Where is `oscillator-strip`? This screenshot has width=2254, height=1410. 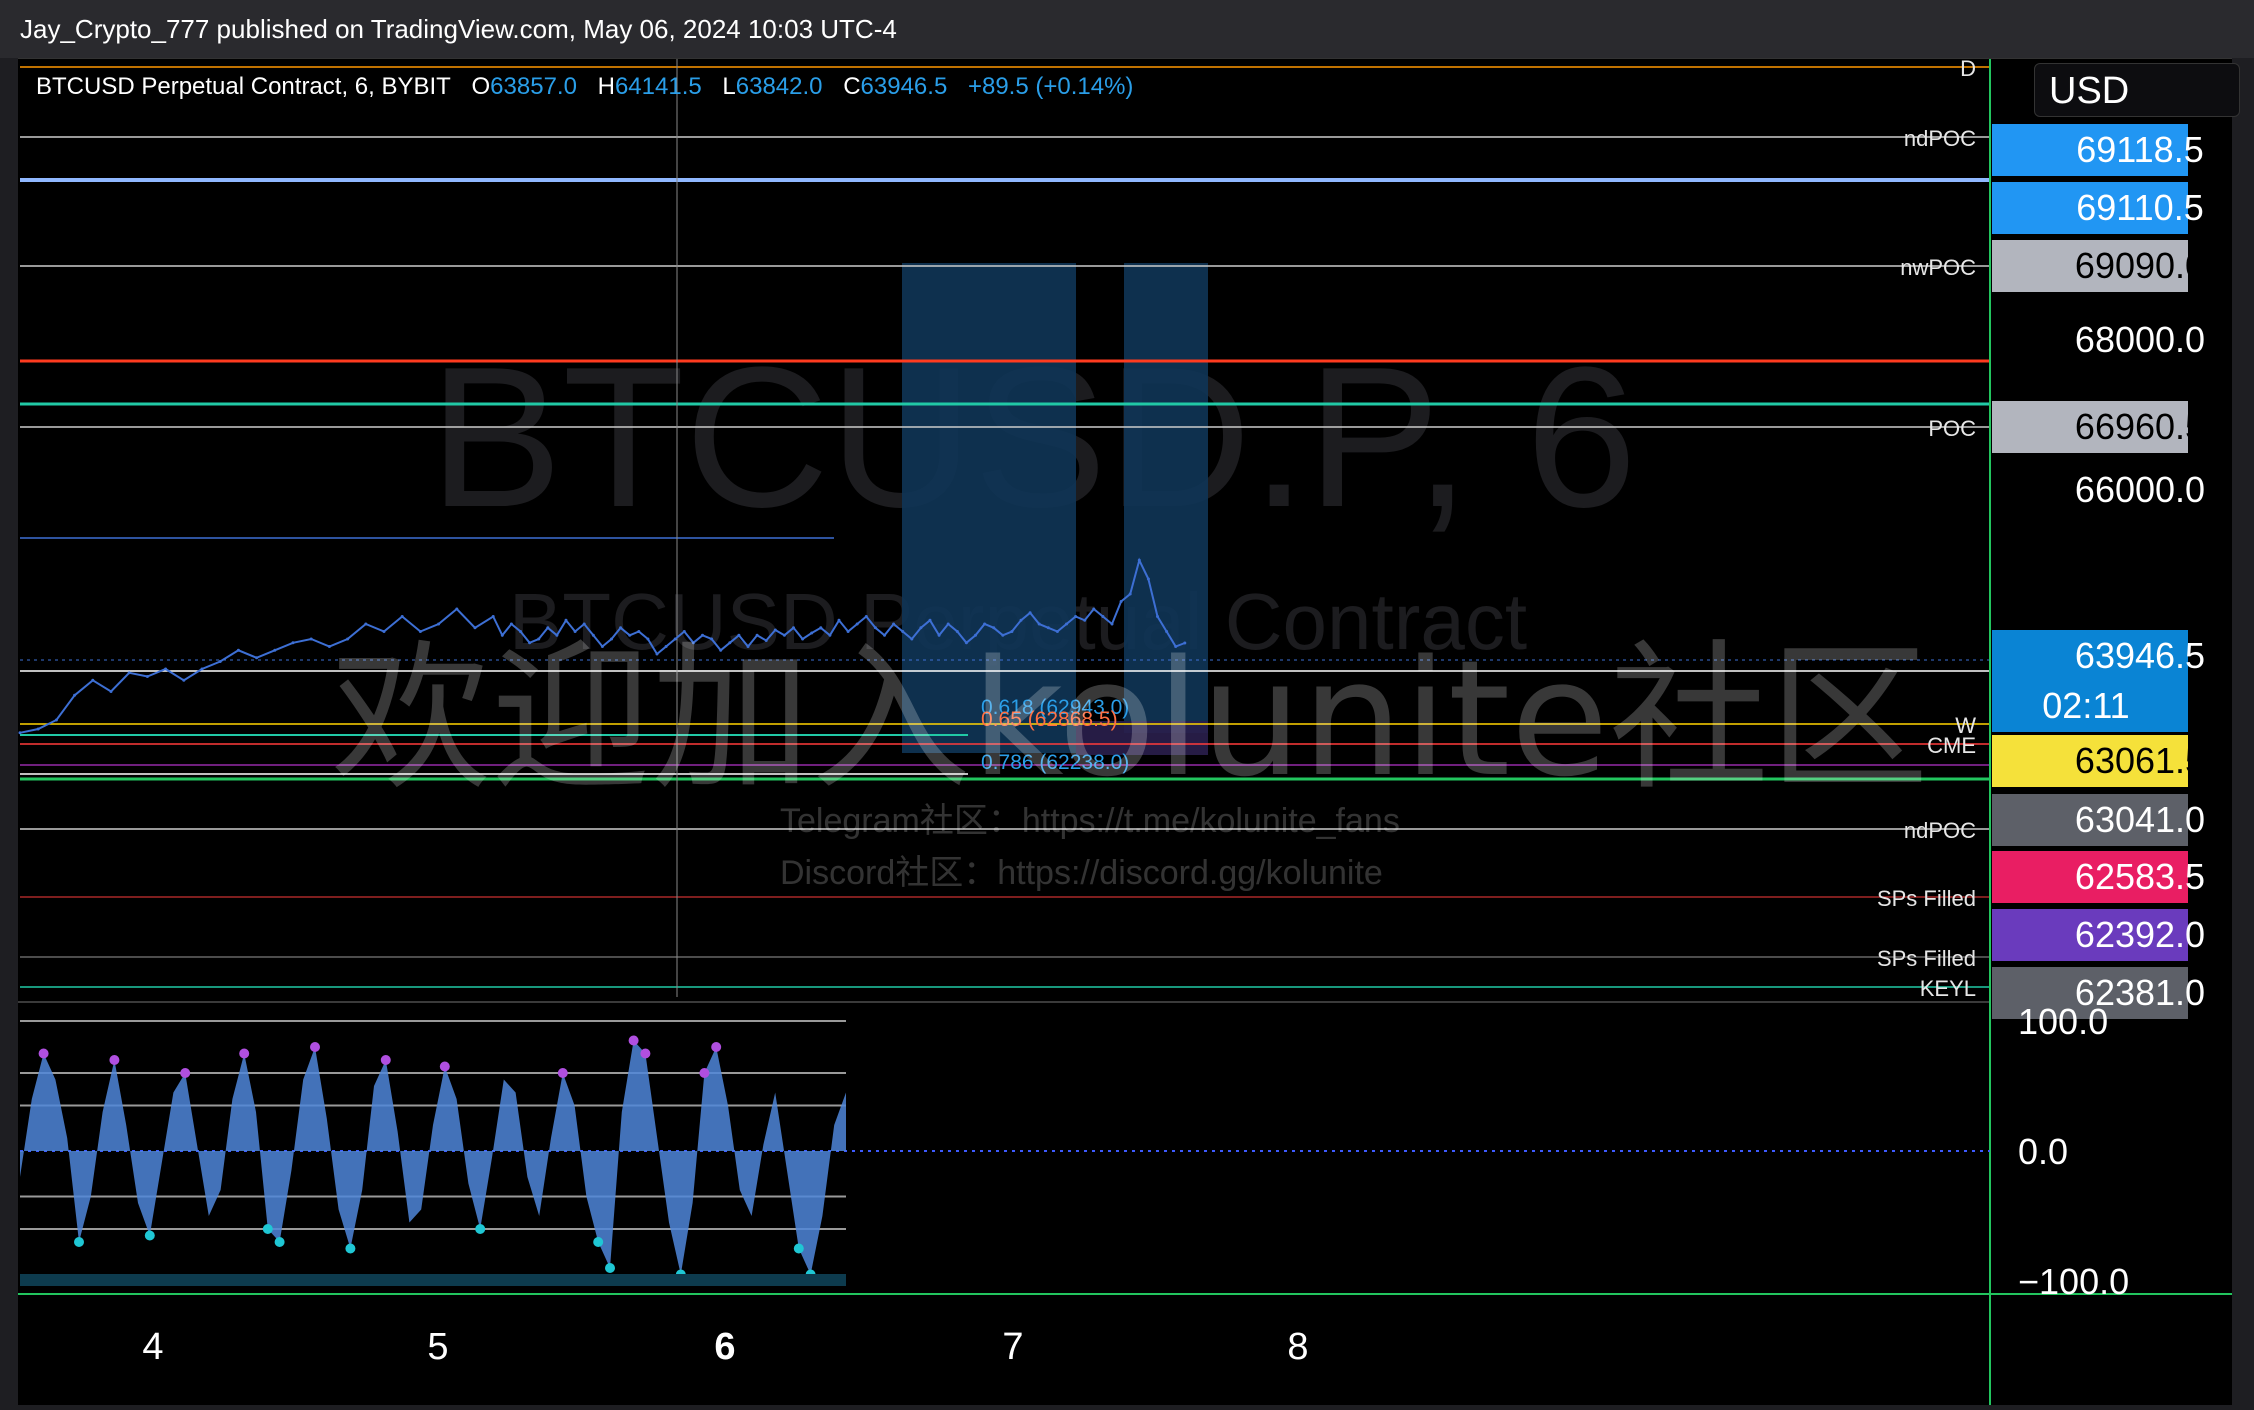 oscillator-strip is located at coordinates (433, 1280).